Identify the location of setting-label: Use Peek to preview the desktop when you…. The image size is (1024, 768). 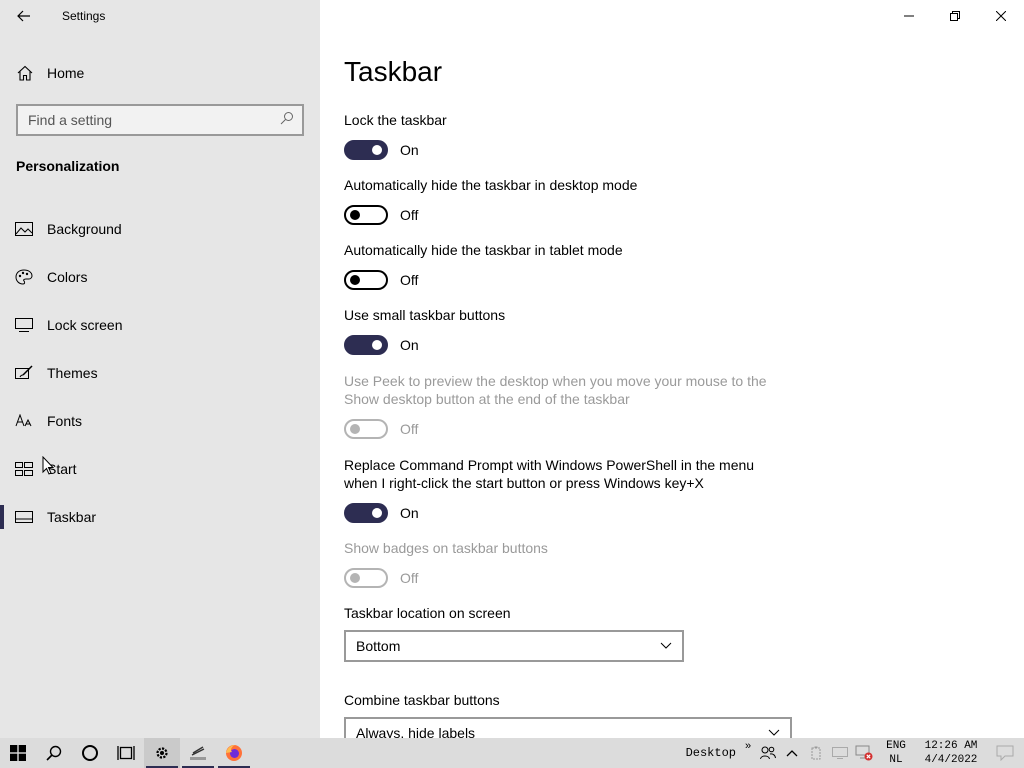
(555, 390).